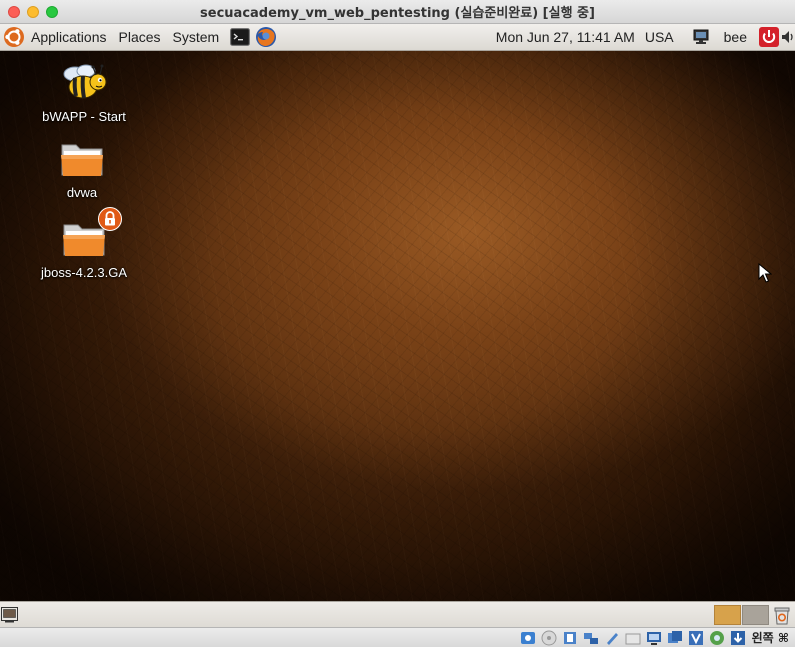  What do you see at coordinates (84, 116) in the screenshot?
I see `desktop-icon-label: bWAPP - Start` at bounding box center [84, 116].